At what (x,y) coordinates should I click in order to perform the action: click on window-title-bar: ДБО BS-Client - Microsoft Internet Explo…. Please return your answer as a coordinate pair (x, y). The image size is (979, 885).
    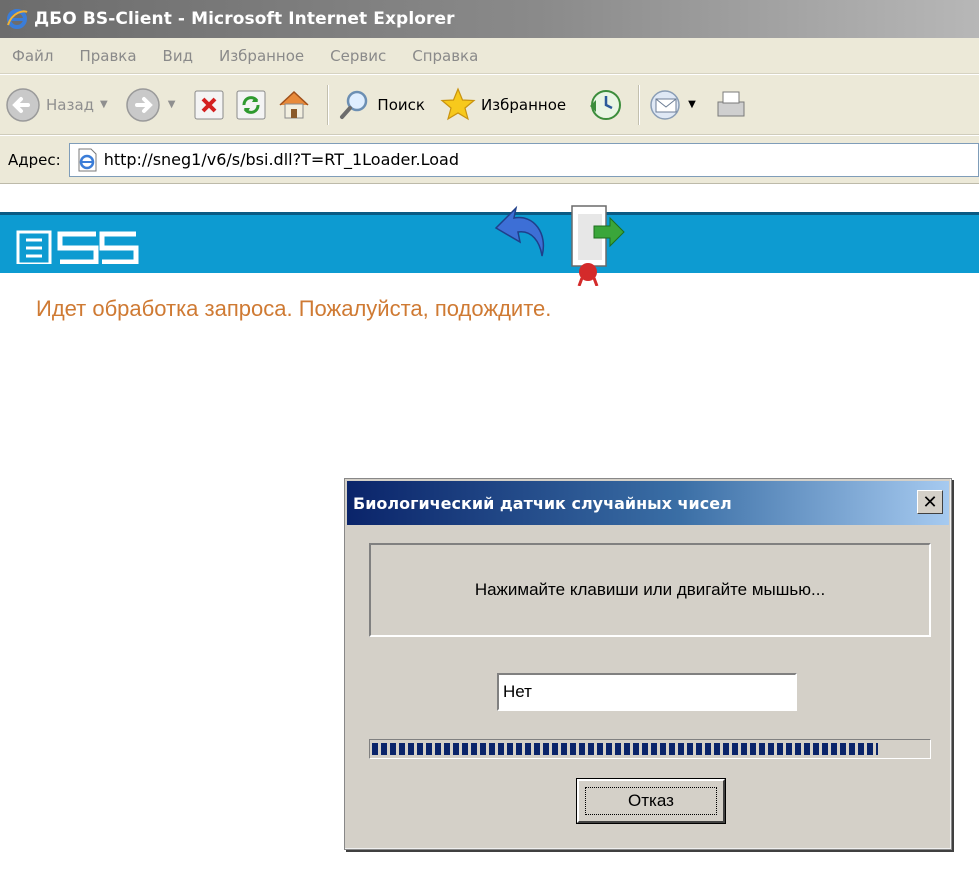
    Looking at the image, I should click on (489, 19).